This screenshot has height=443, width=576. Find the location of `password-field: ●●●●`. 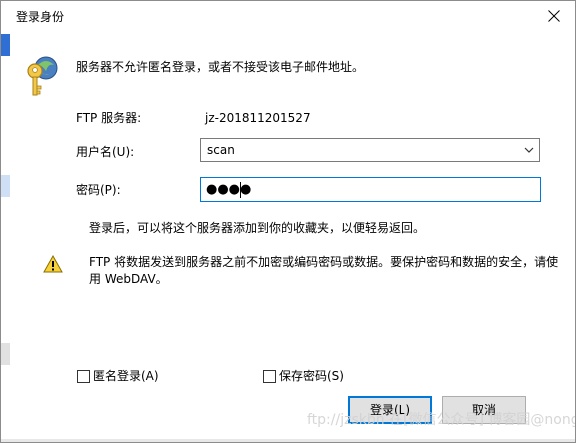

password-field: ●●●● is located at coordinates (370, 189).